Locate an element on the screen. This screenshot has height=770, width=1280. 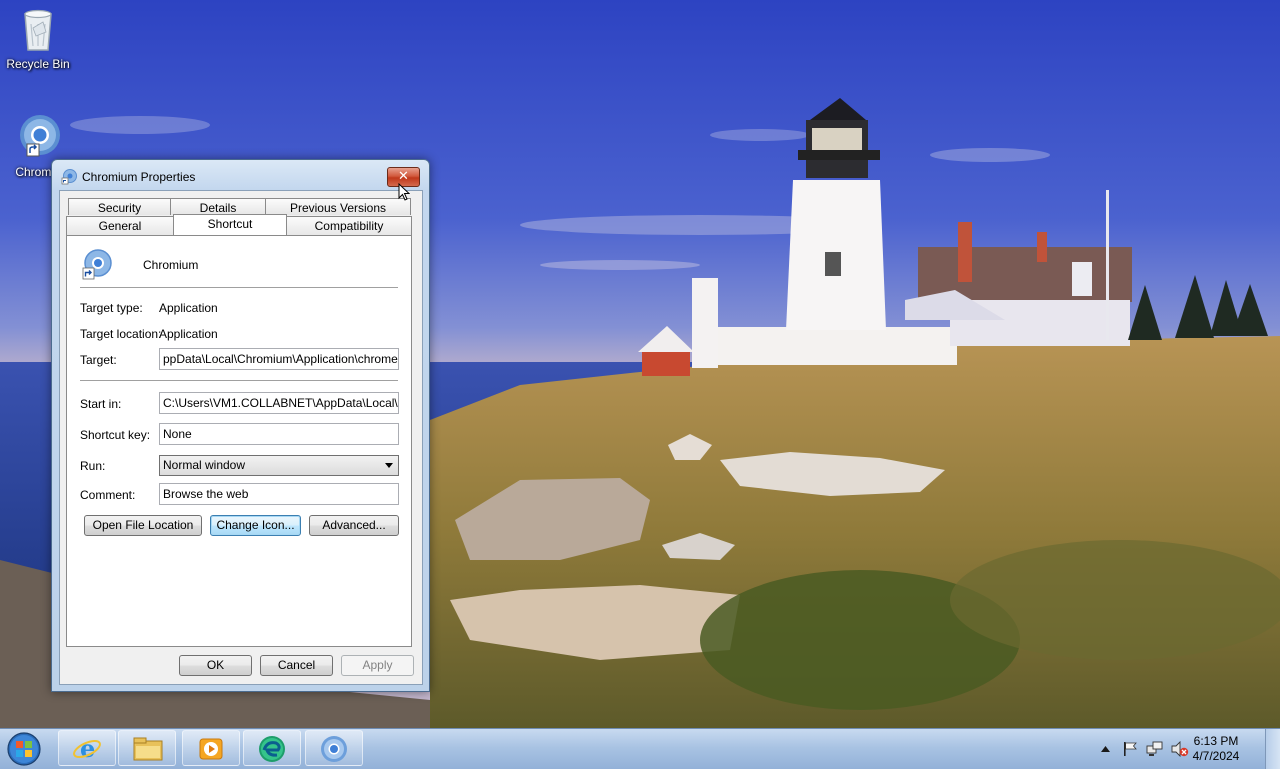
dialog-title: Chromium Properties is located at coordinates (139, 177).